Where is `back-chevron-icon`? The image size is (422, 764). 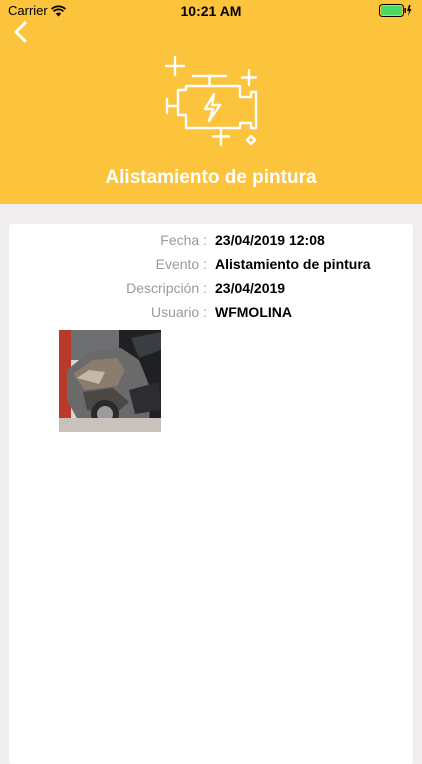 back-chevron-icon is located at coordinates (21, 32).